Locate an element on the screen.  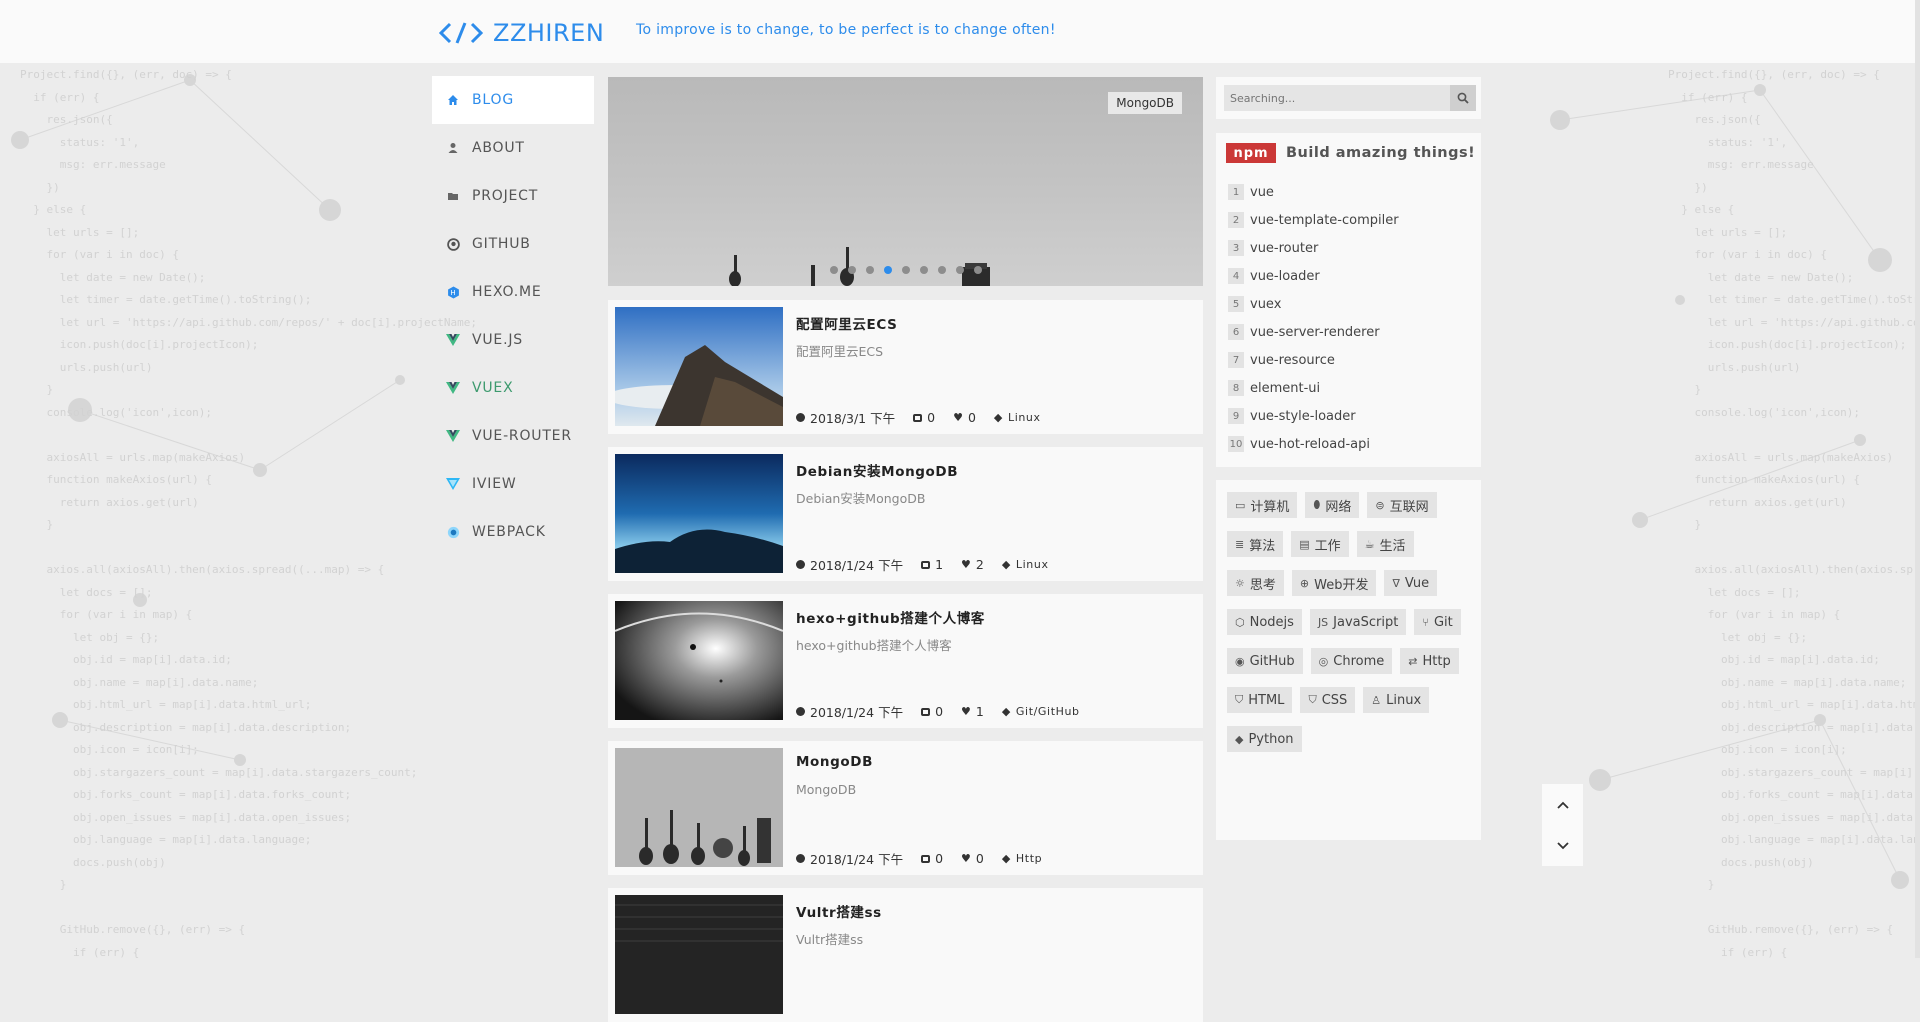
tag-button: ⬮ 网络 is located at coordinates (1332, 505).